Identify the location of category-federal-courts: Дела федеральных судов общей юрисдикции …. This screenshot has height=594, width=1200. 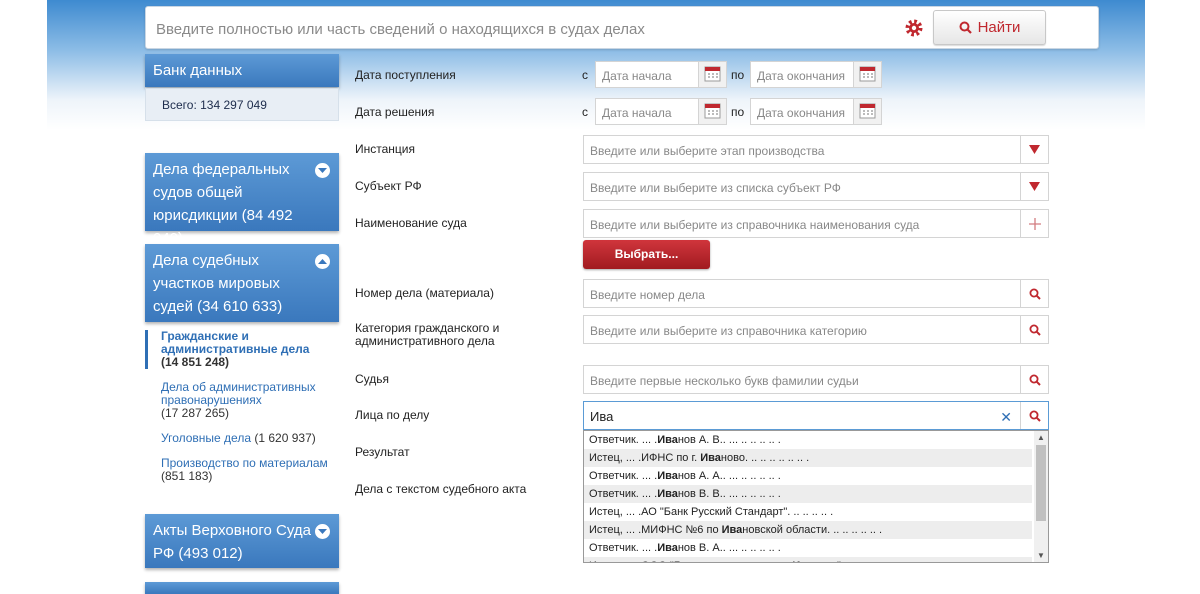
(242, 200).